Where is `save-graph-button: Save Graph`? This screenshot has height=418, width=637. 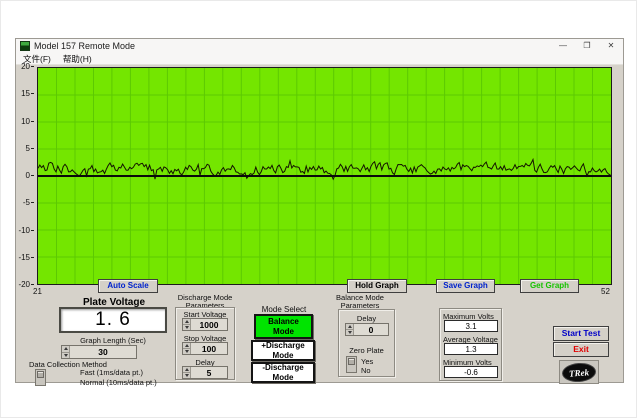 save-graph-button: Save Graph is located at coordinates (465, 286).